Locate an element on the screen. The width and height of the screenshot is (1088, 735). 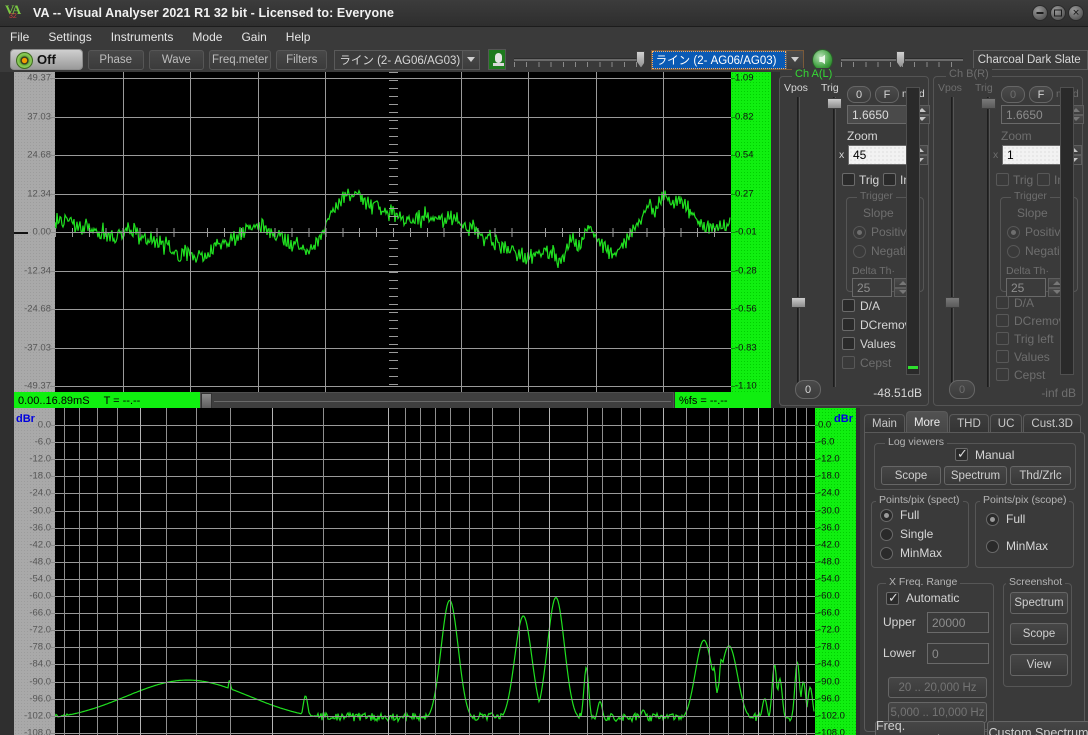
scope-y-label-right: 0.54 is located at coordinates (744, 155).